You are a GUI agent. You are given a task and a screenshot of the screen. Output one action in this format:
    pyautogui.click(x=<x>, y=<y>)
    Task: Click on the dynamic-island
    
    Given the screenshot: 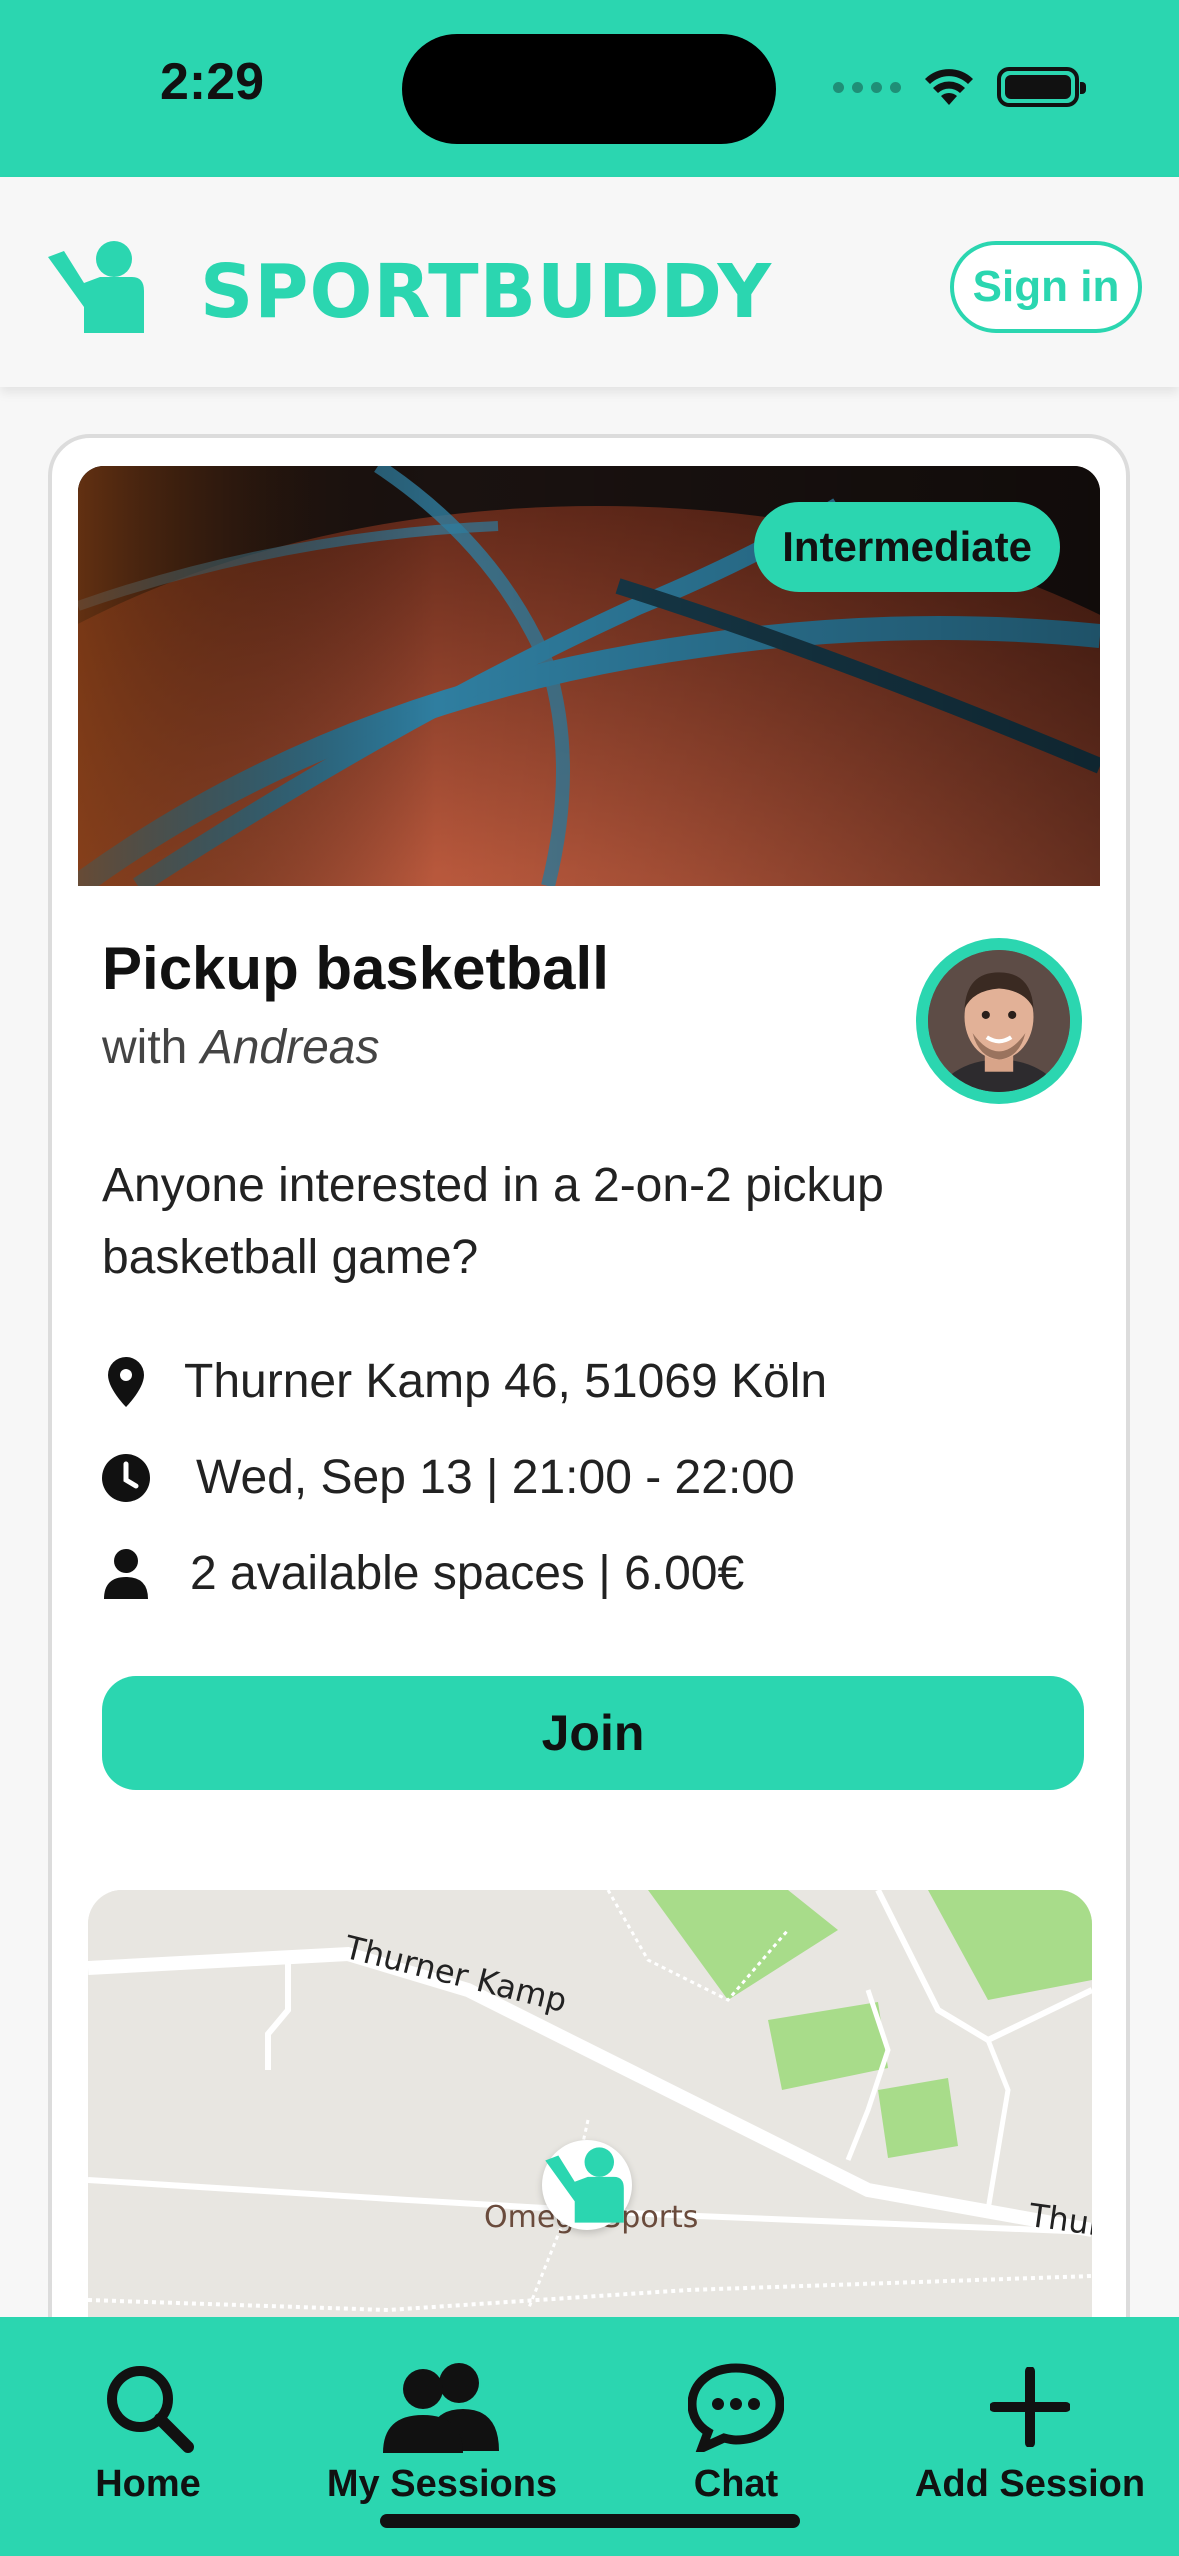 What is the action you would take?
    pyautogui.click(x=589, y=89)
    